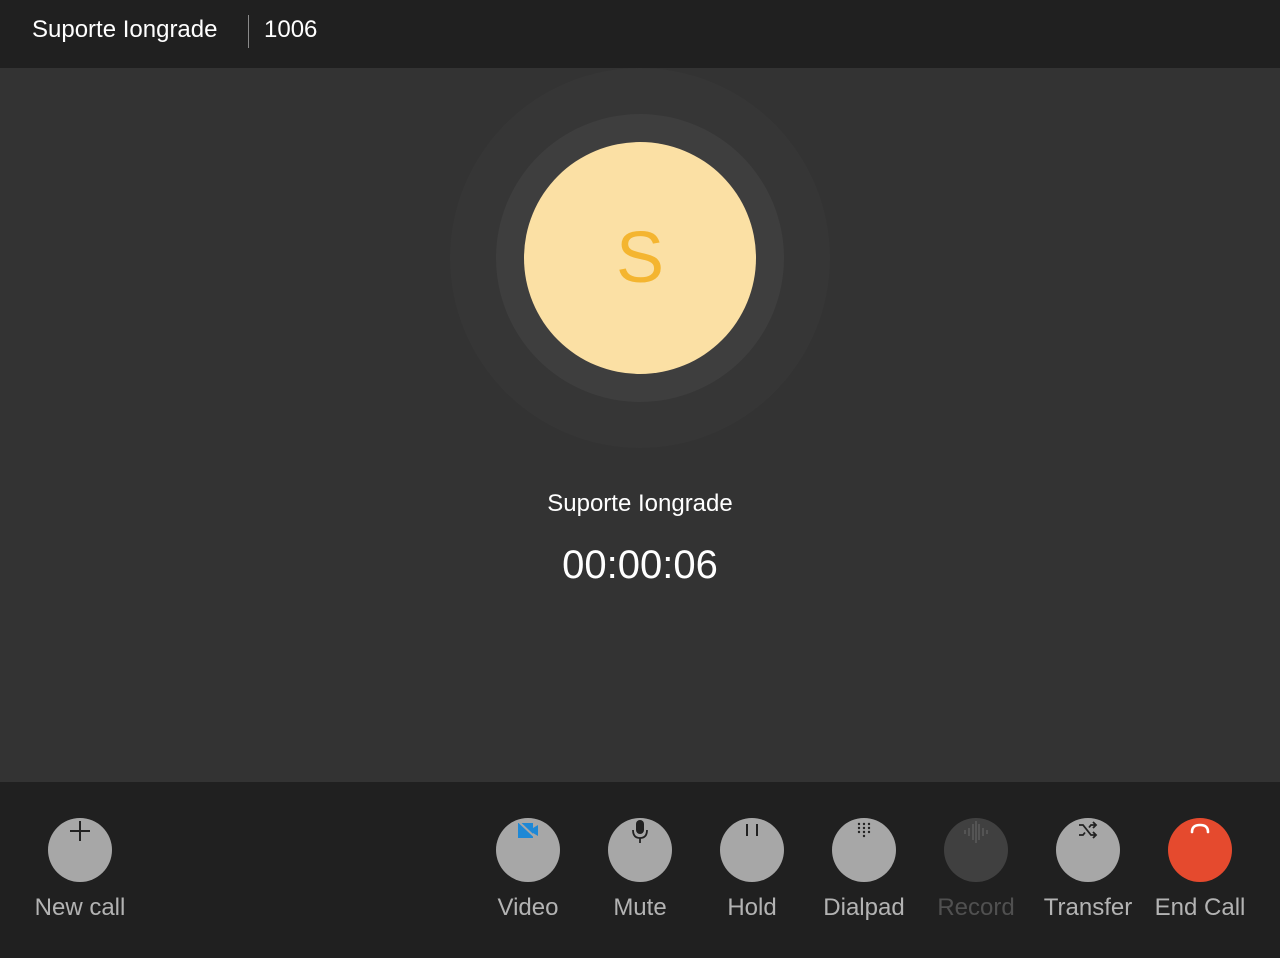 Image resolution: width=1280 pixels, height=958 pixels. What do you see at coordinates (752, 830) in the screenshot?
I see `pause-icon` at bounding box center [752, 830].